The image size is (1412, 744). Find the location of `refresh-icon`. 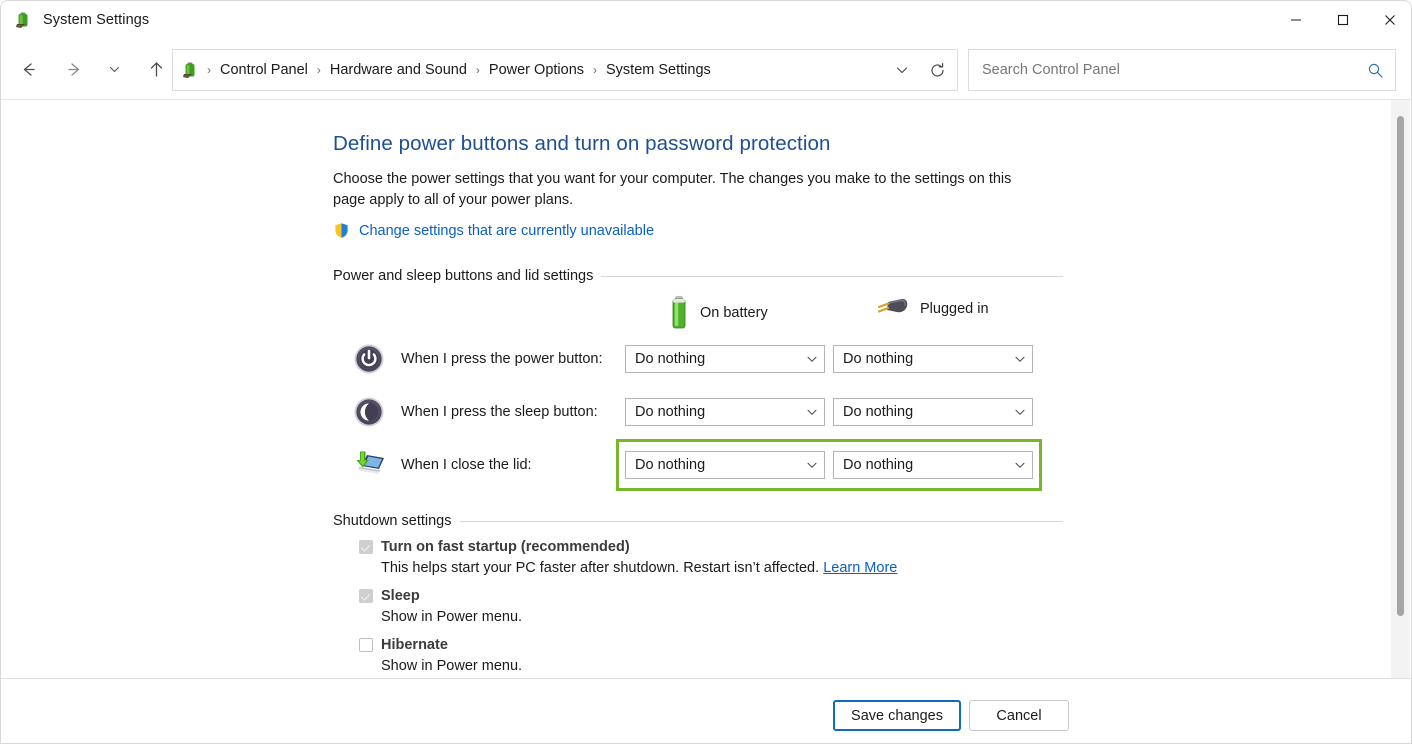

refresh-icon is located at coordinates (937, 70).